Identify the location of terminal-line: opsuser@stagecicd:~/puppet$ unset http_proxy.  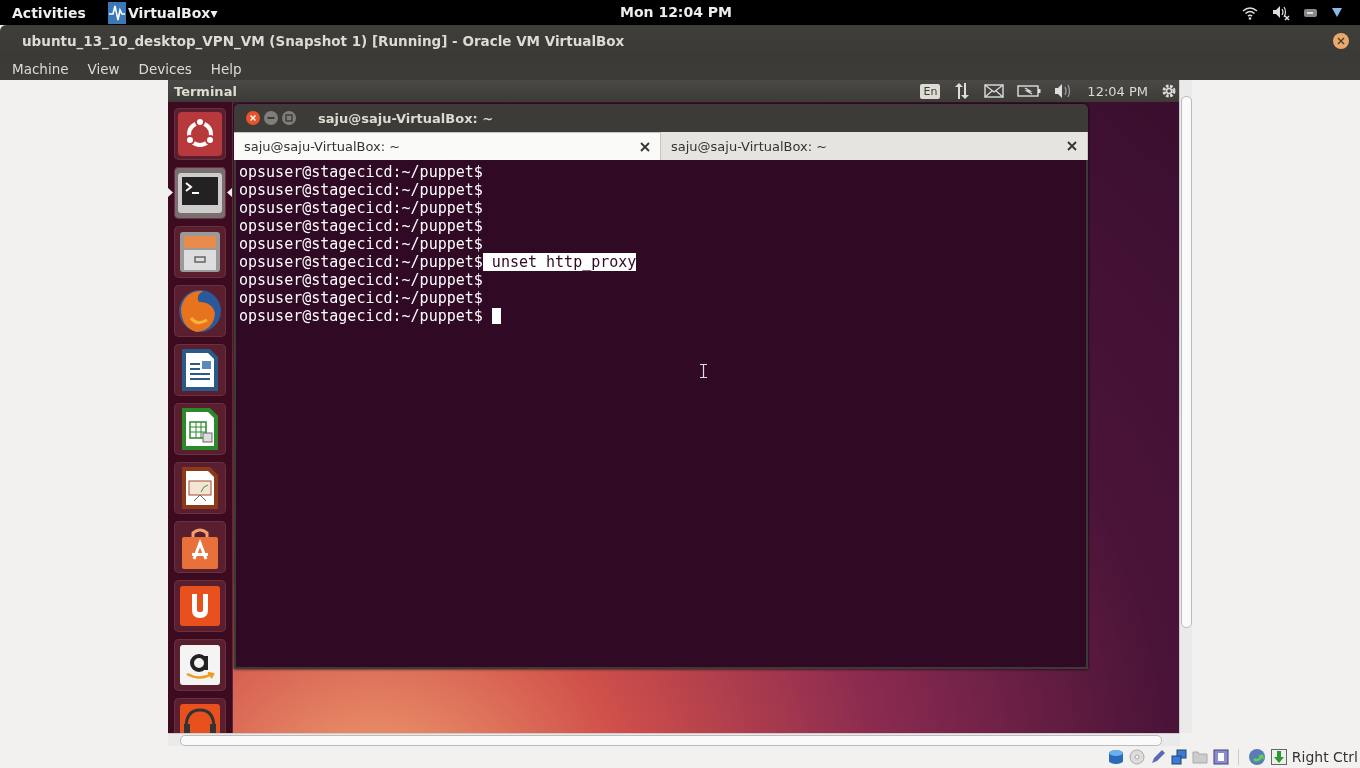
(438, 262).